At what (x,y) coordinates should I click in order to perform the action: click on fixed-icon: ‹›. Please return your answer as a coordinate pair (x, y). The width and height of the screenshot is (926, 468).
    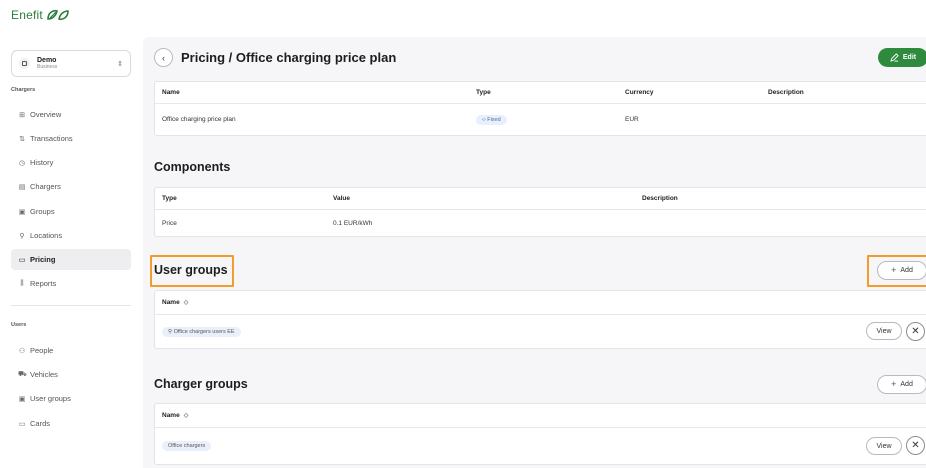
    Looking at the image, I should click on (484, 119).